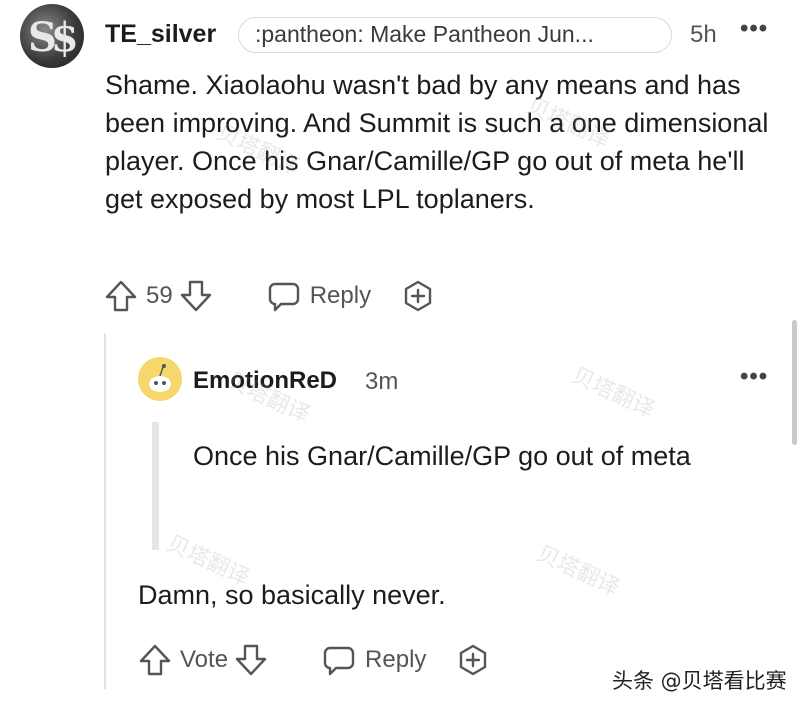  I want to click on scrollbar, so click(794, 382).